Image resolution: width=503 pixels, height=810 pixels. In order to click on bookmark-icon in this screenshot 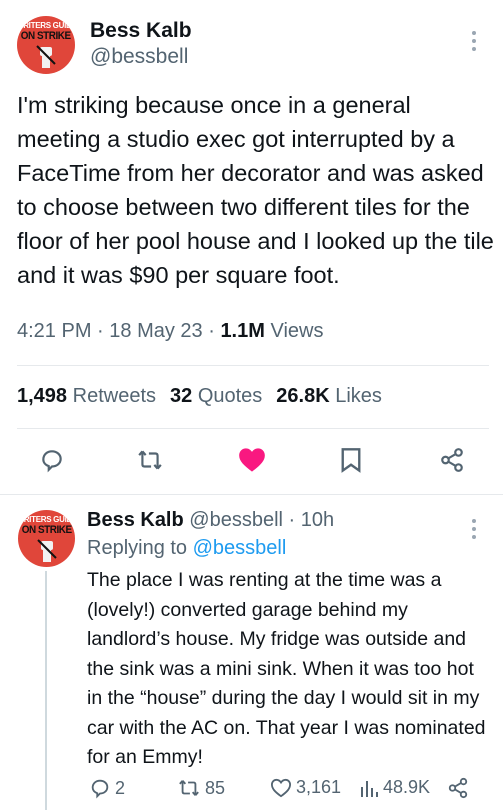, I will do `click(351, 460)`.